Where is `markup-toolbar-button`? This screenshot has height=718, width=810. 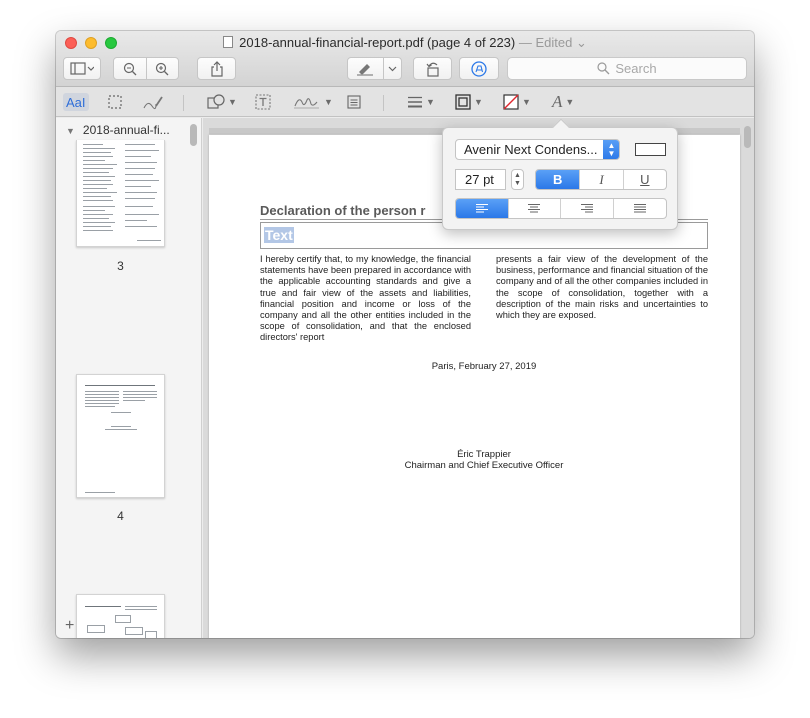
markup-toolbar-button is located at coordinates (479, 68).